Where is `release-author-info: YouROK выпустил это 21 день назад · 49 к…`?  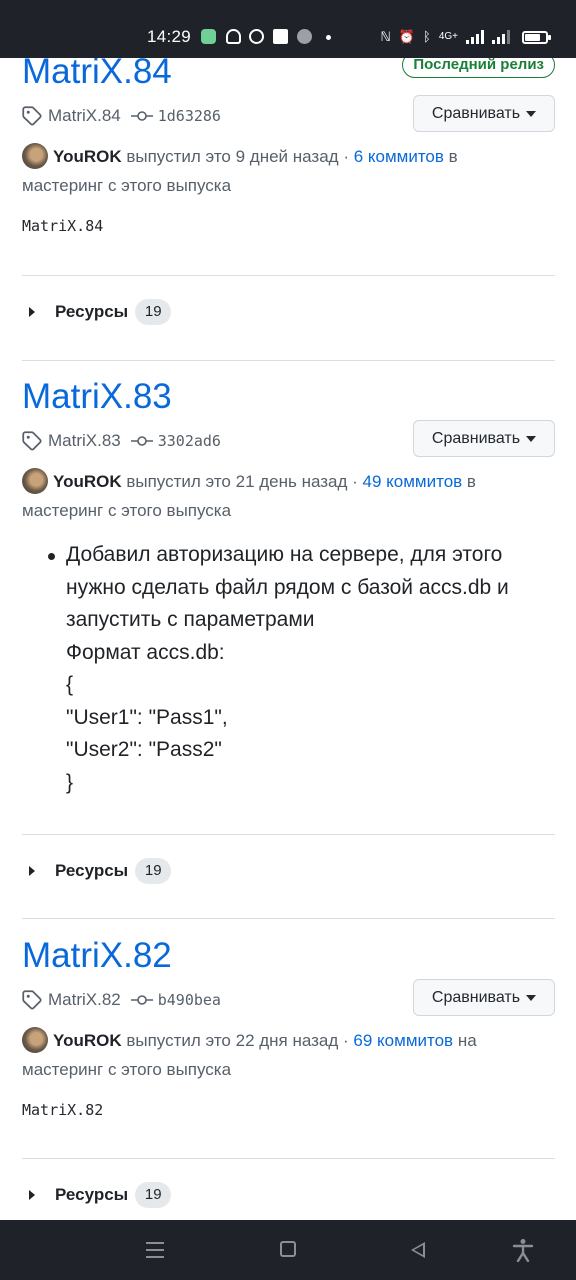 release-author-info: YouROK выпустил это 21 день назад · 49 к… is located at coordinates (288, 496).